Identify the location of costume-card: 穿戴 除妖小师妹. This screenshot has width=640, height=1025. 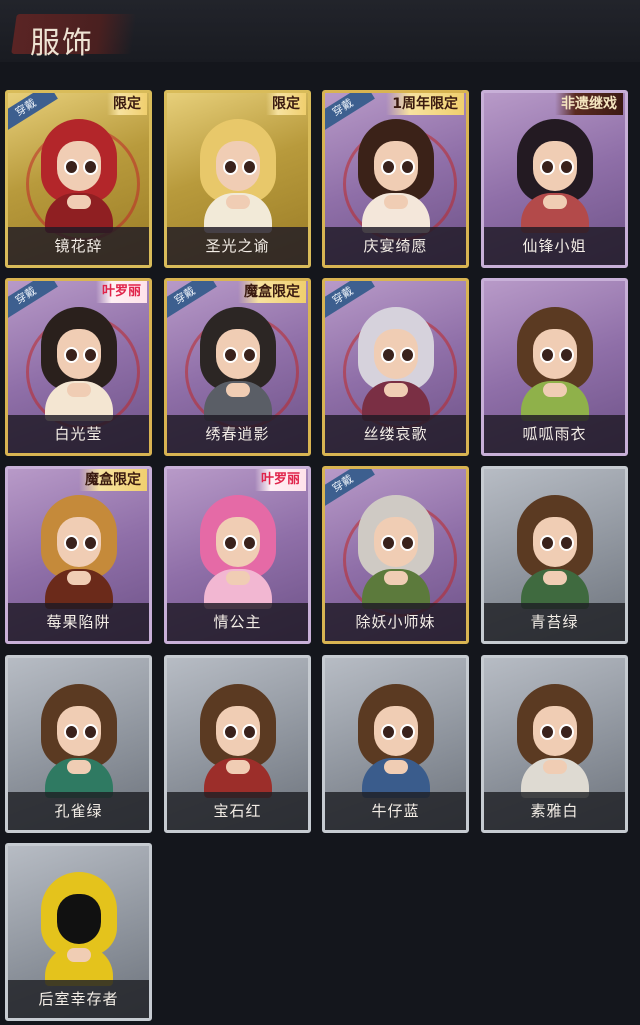
(395, 555).